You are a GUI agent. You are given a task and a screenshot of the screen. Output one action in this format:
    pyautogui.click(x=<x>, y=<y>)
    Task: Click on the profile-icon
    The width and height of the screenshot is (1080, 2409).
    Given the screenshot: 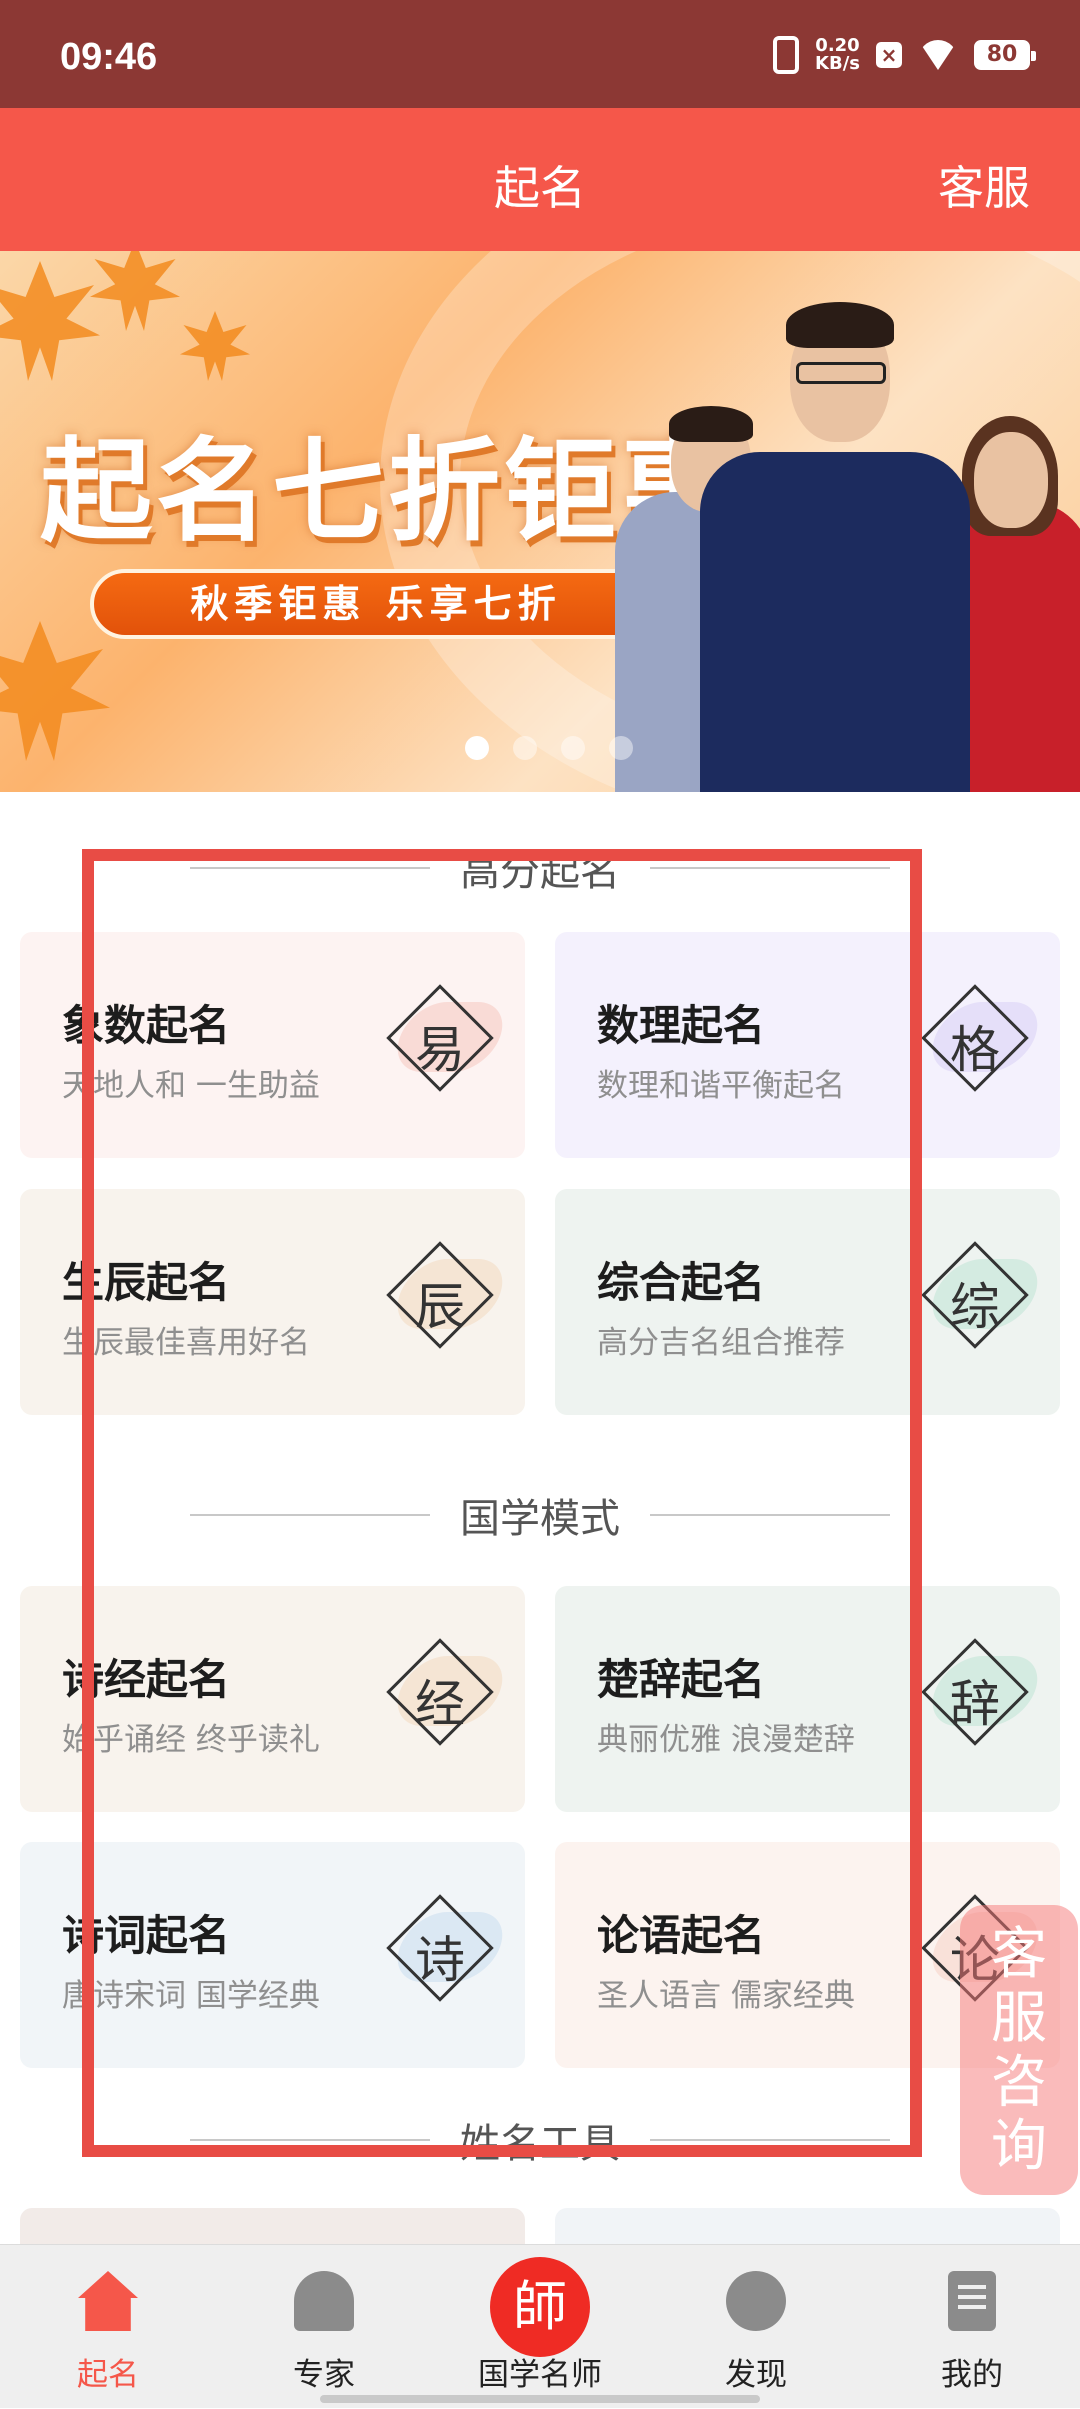 What is the action you would take?
    pyautogui.click(x=972, y=2301)
    